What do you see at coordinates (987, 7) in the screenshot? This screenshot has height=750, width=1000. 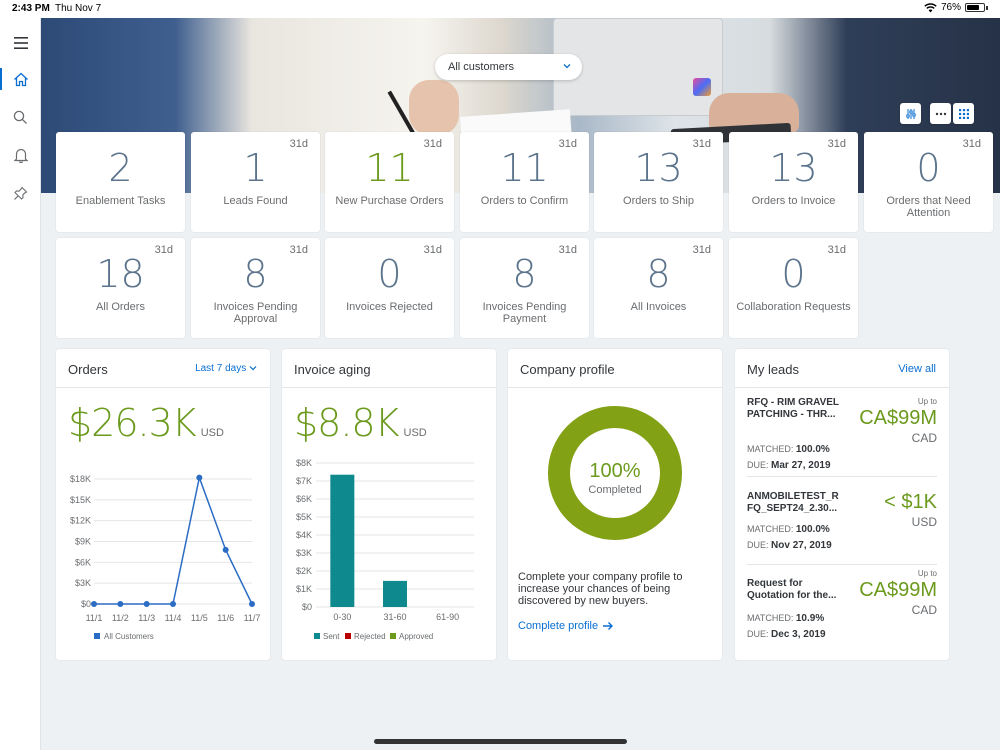 I see `battery-nub` at bounding box center [987, 7].